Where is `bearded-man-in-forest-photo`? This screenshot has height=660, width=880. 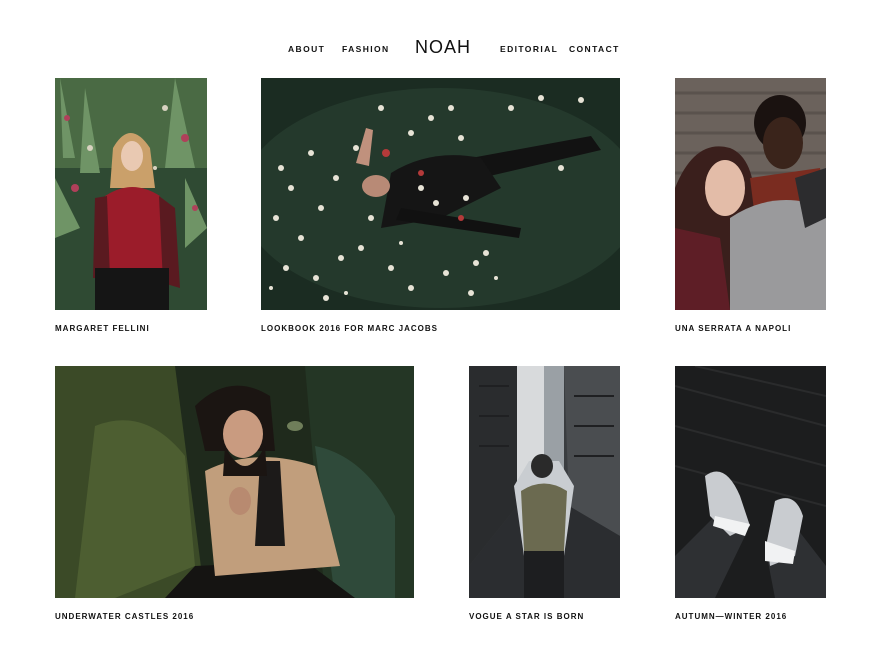 bearded-man-in-forest-photo is located at coordinates (234, 482).